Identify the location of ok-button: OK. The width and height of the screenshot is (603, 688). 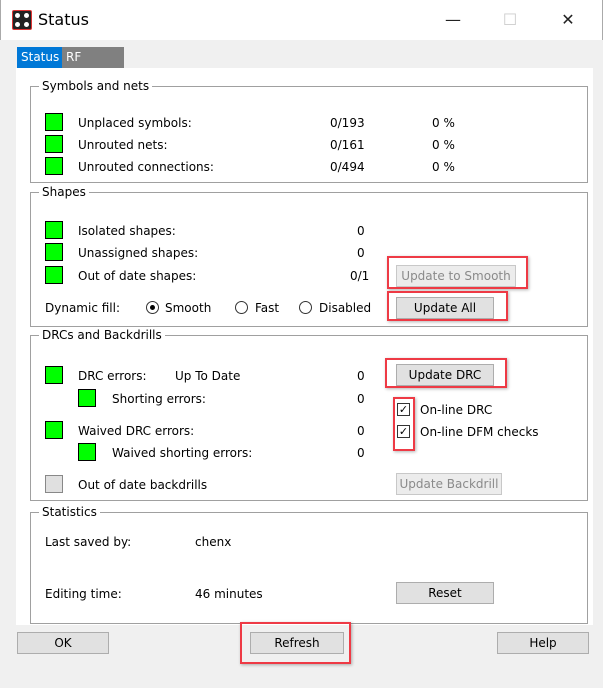
(63, 643).